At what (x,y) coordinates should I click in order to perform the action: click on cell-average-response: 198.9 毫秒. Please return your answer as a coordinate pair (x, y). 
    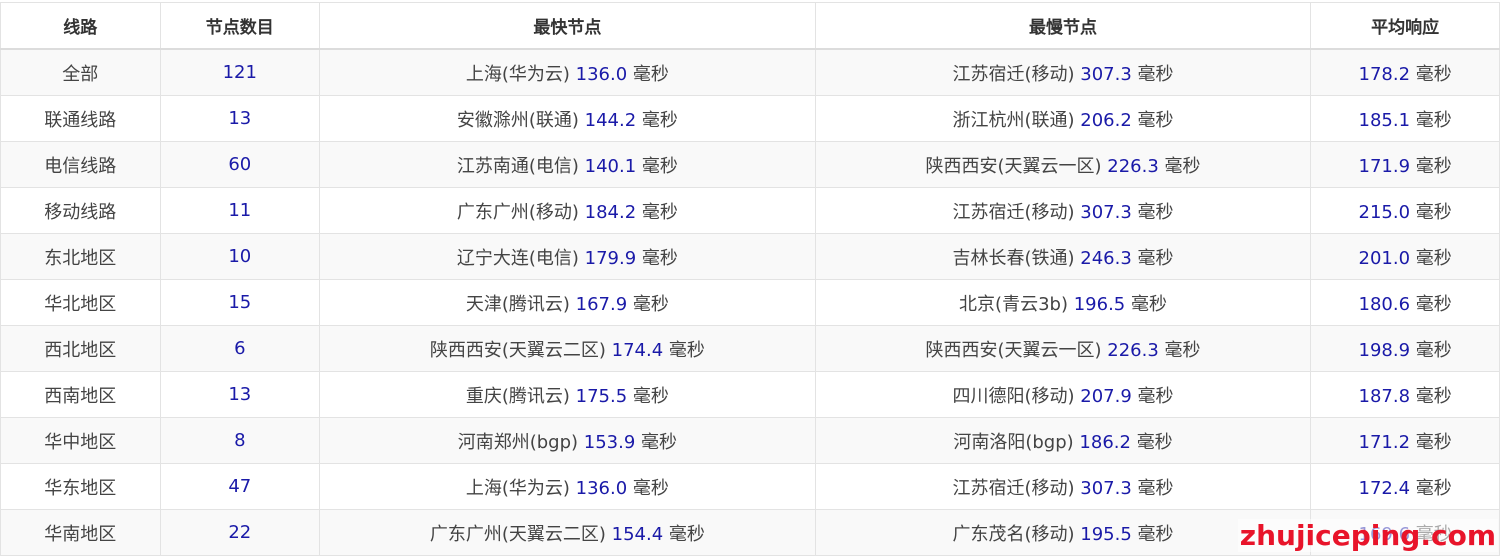
    Looking at the image, I should click on (1405, 348).